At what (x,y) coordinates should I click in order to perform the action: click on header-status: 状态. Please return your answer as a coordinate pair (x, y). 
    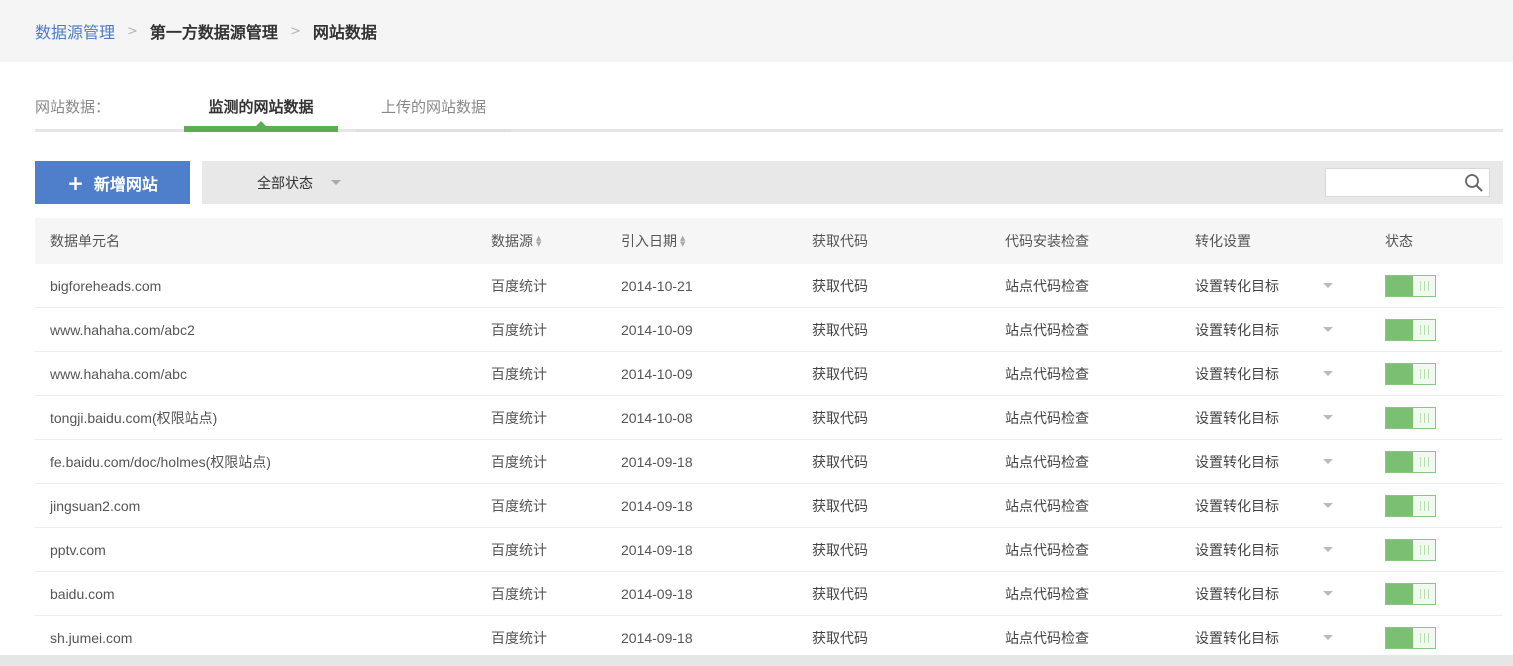
    Looking at the image, I should click on (1399, 242).